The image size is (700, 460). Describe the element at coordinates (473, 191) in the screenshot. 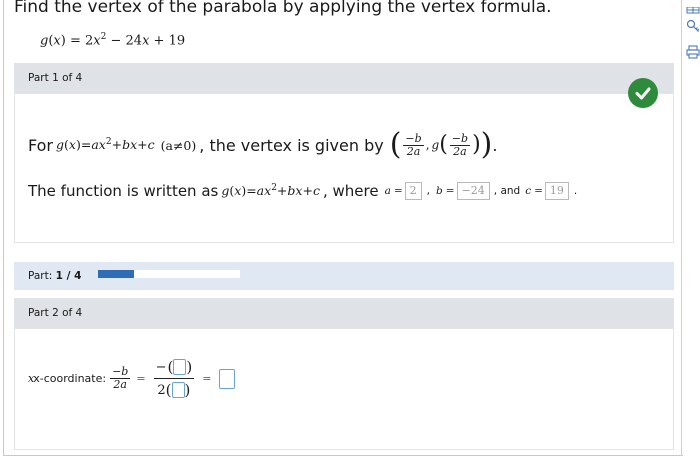

I see `b-answer-box: −24` at that location.